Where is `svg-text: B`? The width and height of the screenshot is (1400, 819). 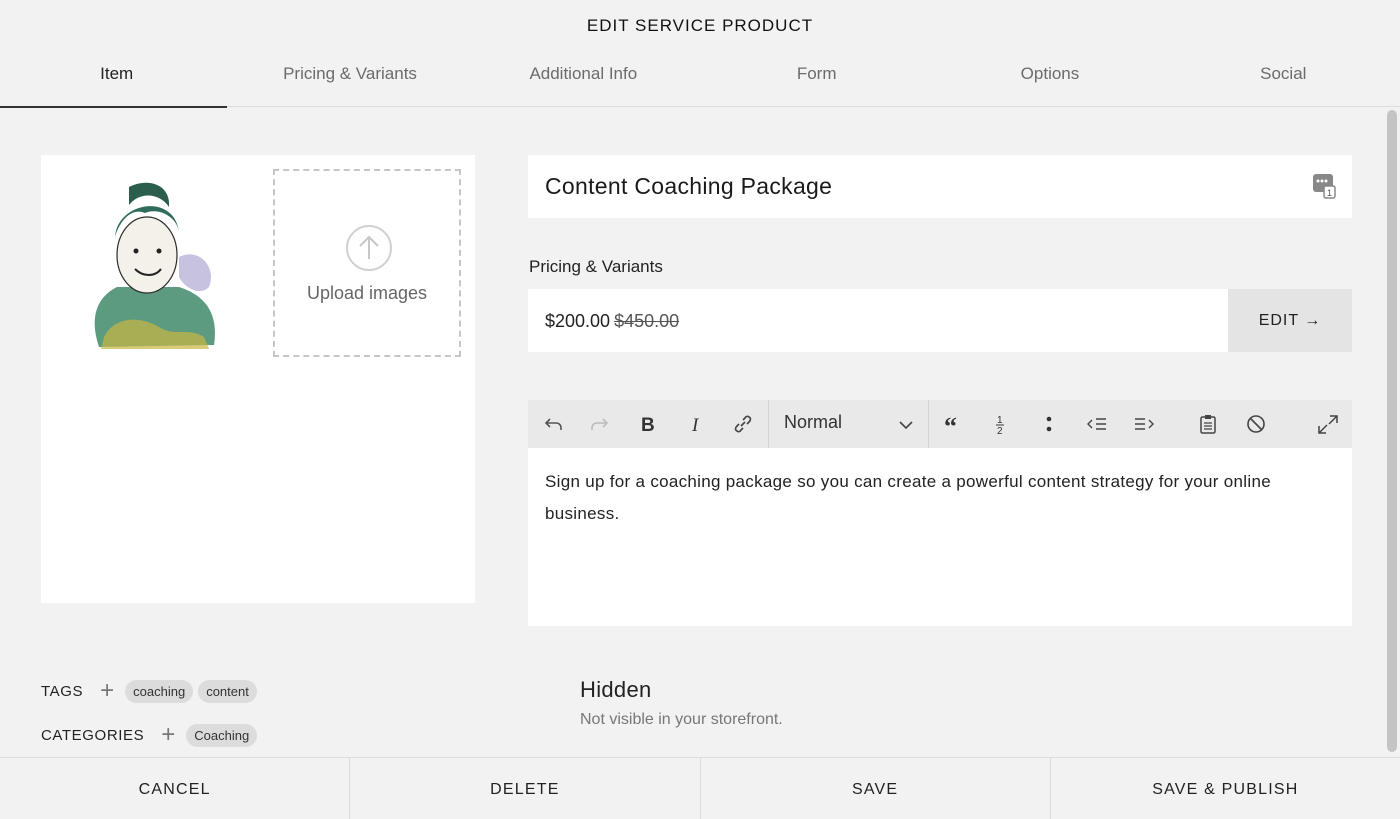
svg-text: B is located at coordinates (648, 425).